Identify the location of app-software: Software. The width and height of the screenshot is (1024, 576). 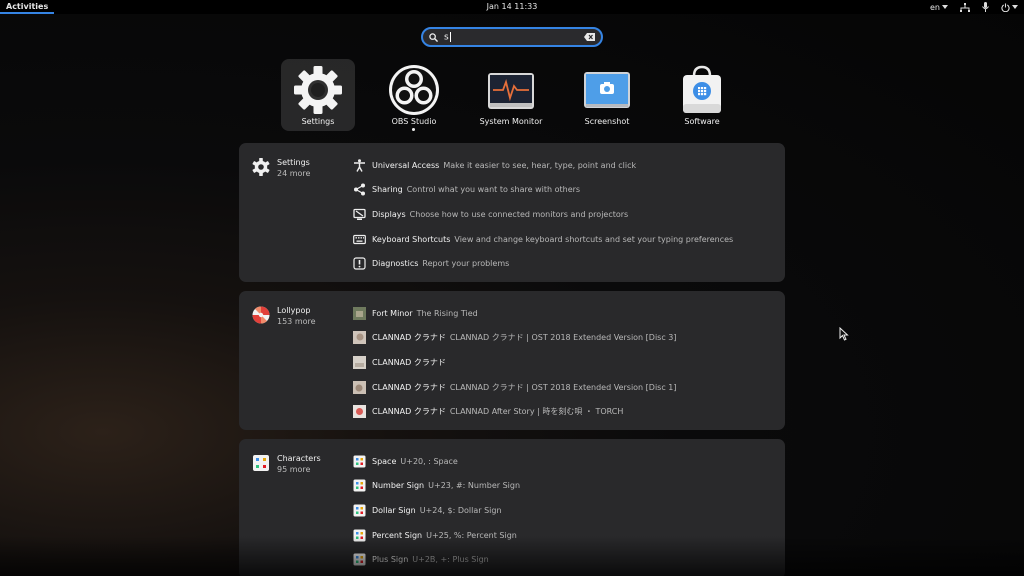
(702, 95).